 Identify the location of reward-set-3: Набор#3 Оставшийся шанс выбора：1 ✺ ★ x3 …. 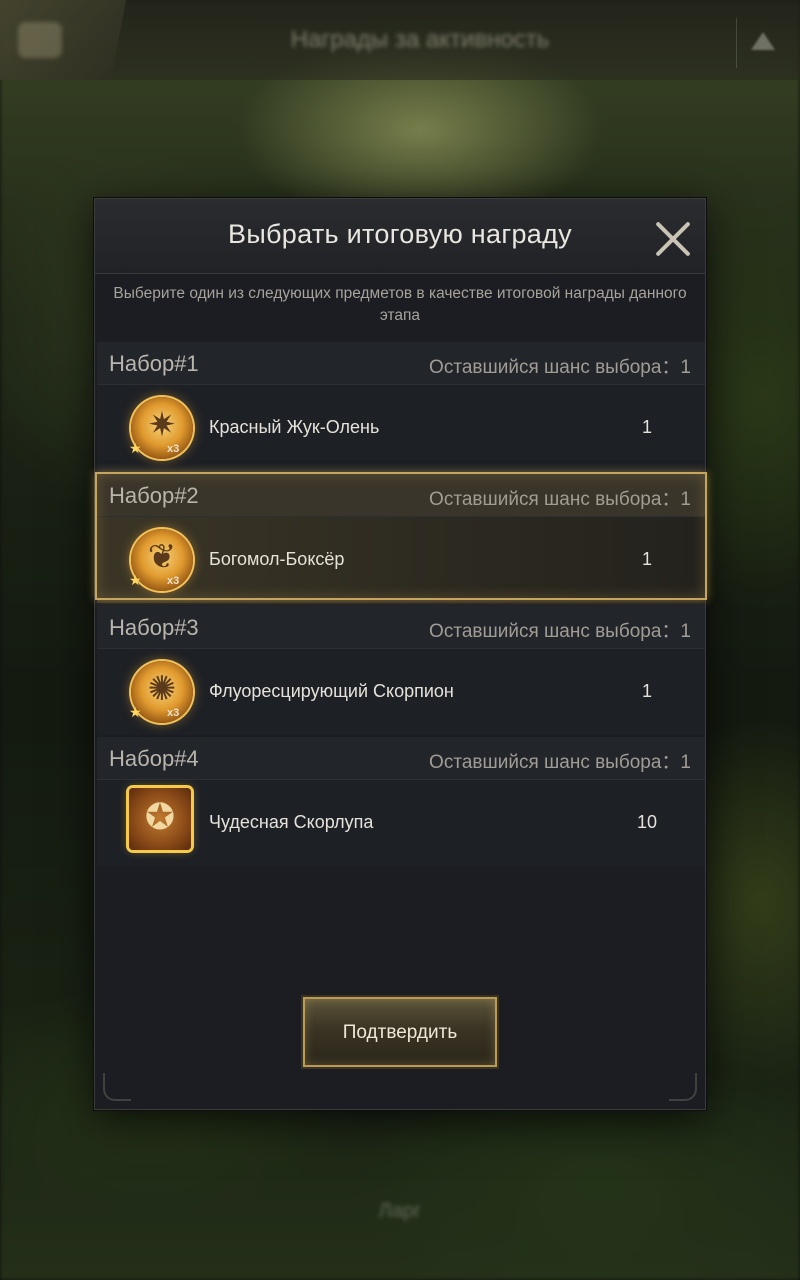
(401, 671).